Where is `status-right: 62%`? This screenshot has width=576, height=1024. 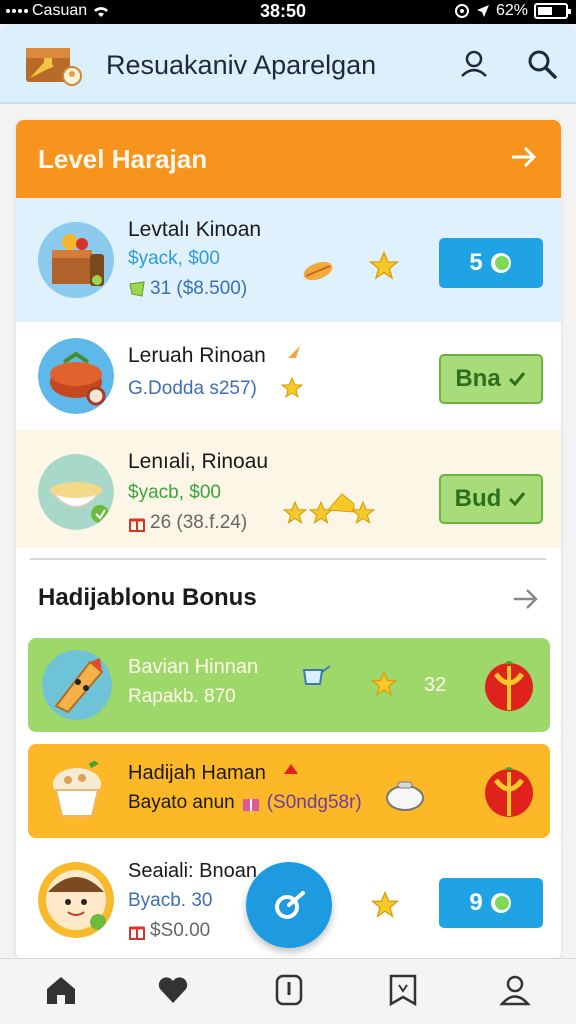
status-right: 62% is located at coordinates (512, 11).